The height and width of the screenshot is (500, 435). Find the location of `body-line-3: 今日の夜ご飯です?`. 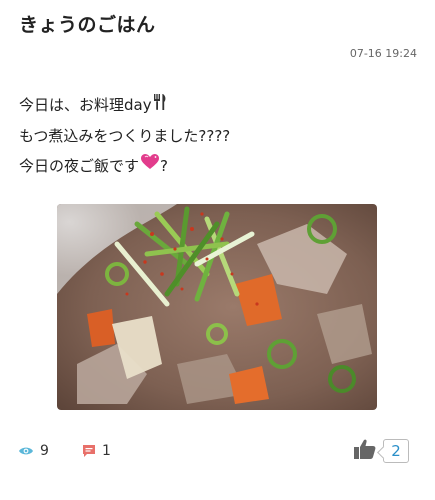

body-line-3: 今日の夜ご飯です? is located at coordinates (124, 166).